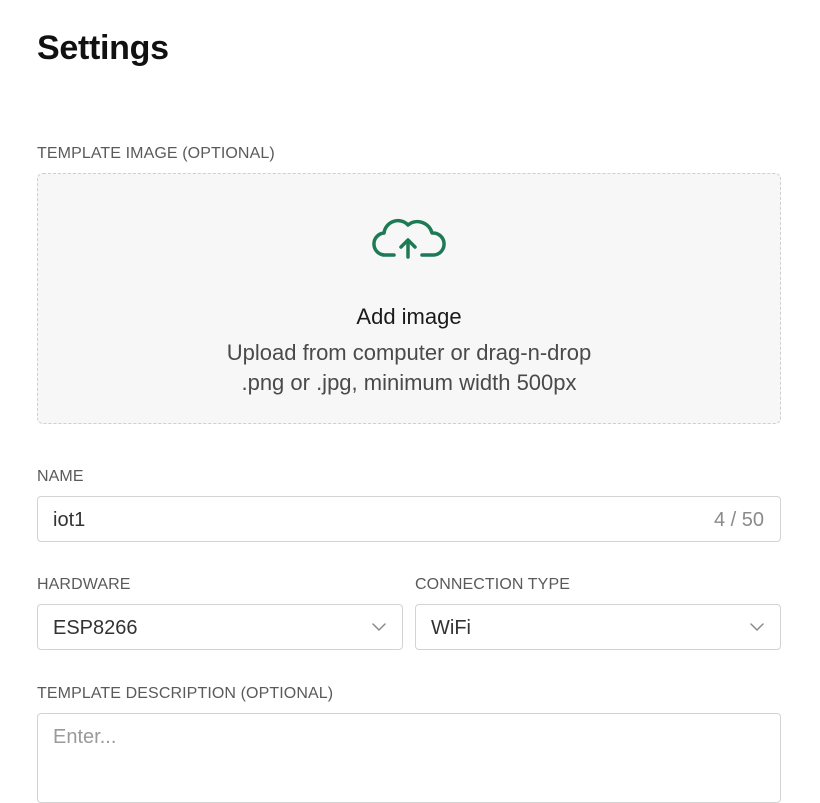  Describe the element at coordinates (738, 520) in the screenshot. I see `character-counter: 4 / 50` at that location.